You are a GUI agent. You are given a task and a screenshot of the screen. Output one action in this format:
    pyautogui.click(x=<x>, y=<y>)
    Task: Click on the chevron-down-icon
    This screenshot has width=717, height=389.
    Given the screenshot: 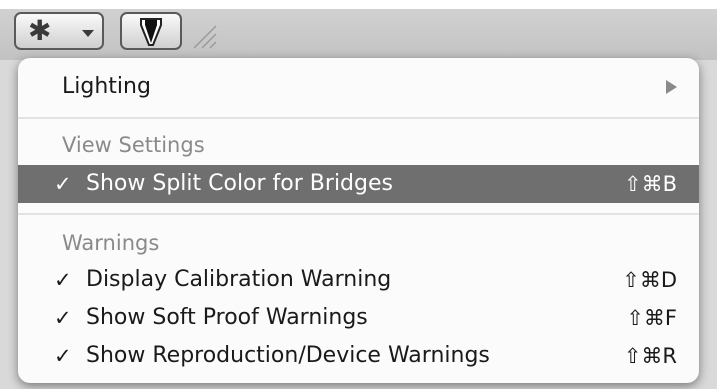 What is the action you would take?
    pyautogui.click(x=88, y=33)
    